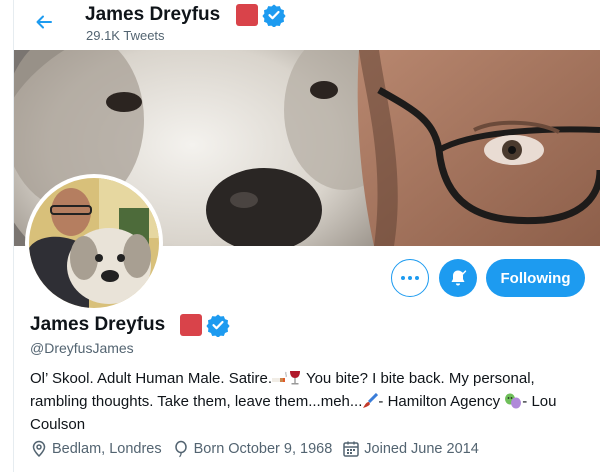 This screenshot has height=472, width=600. Describe the element at coordinates (441, 401) in the screenshot. I see `bio-text: - Hamilton Agency` at that location.